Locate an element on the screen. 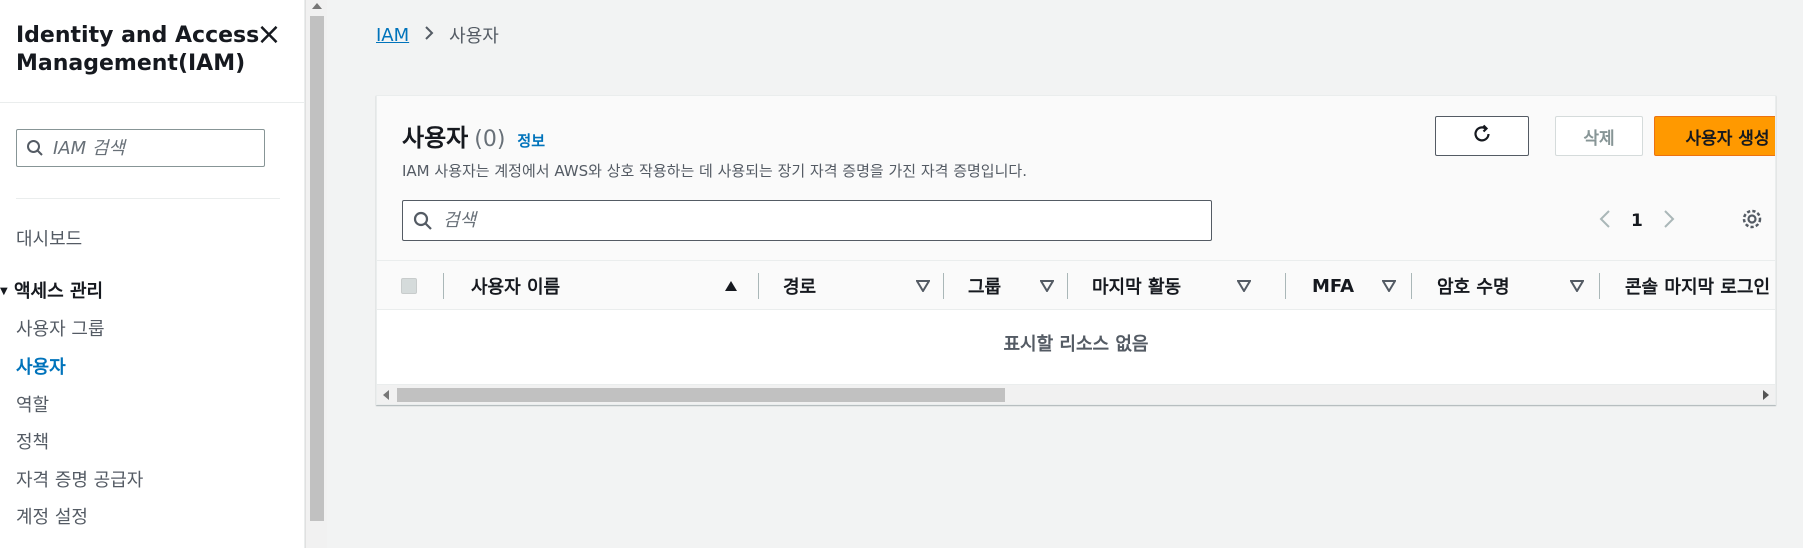 This screenshot has width=1803, height=548. column-label: 암호 수명 is located at coordinates (1473, 287).